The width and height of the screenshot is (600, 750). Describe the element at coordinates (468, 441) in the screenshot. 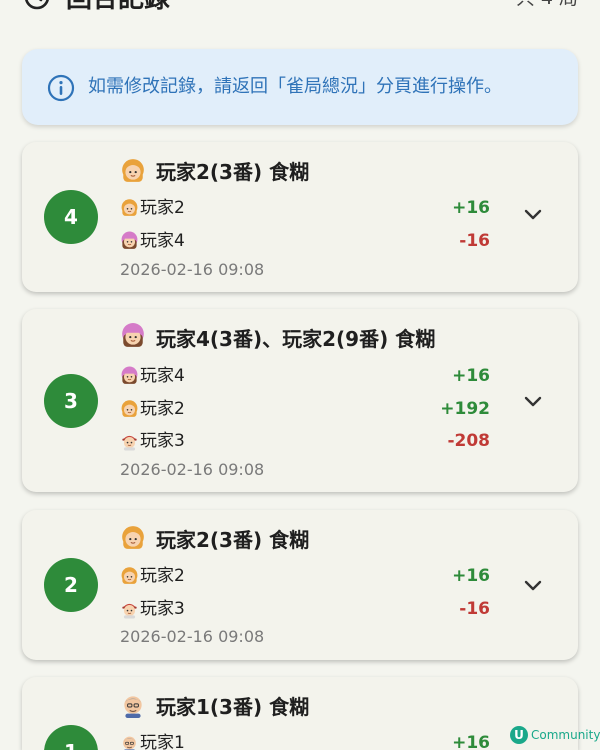

I see `player-score: -208` at that location.